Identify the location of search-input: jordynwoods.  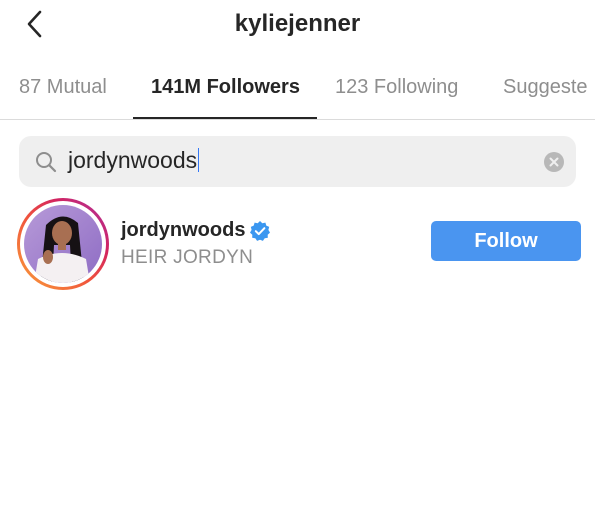
(134, 160).